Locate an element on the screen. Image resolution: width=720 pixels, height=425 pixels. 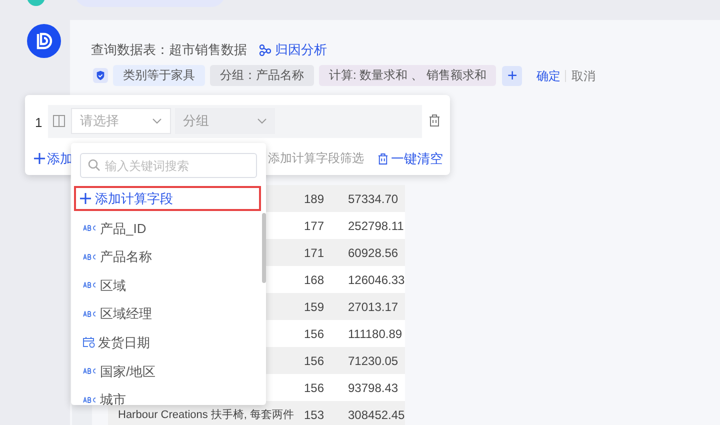
table-cell-text: 177 is located at coordinates (315, 226).